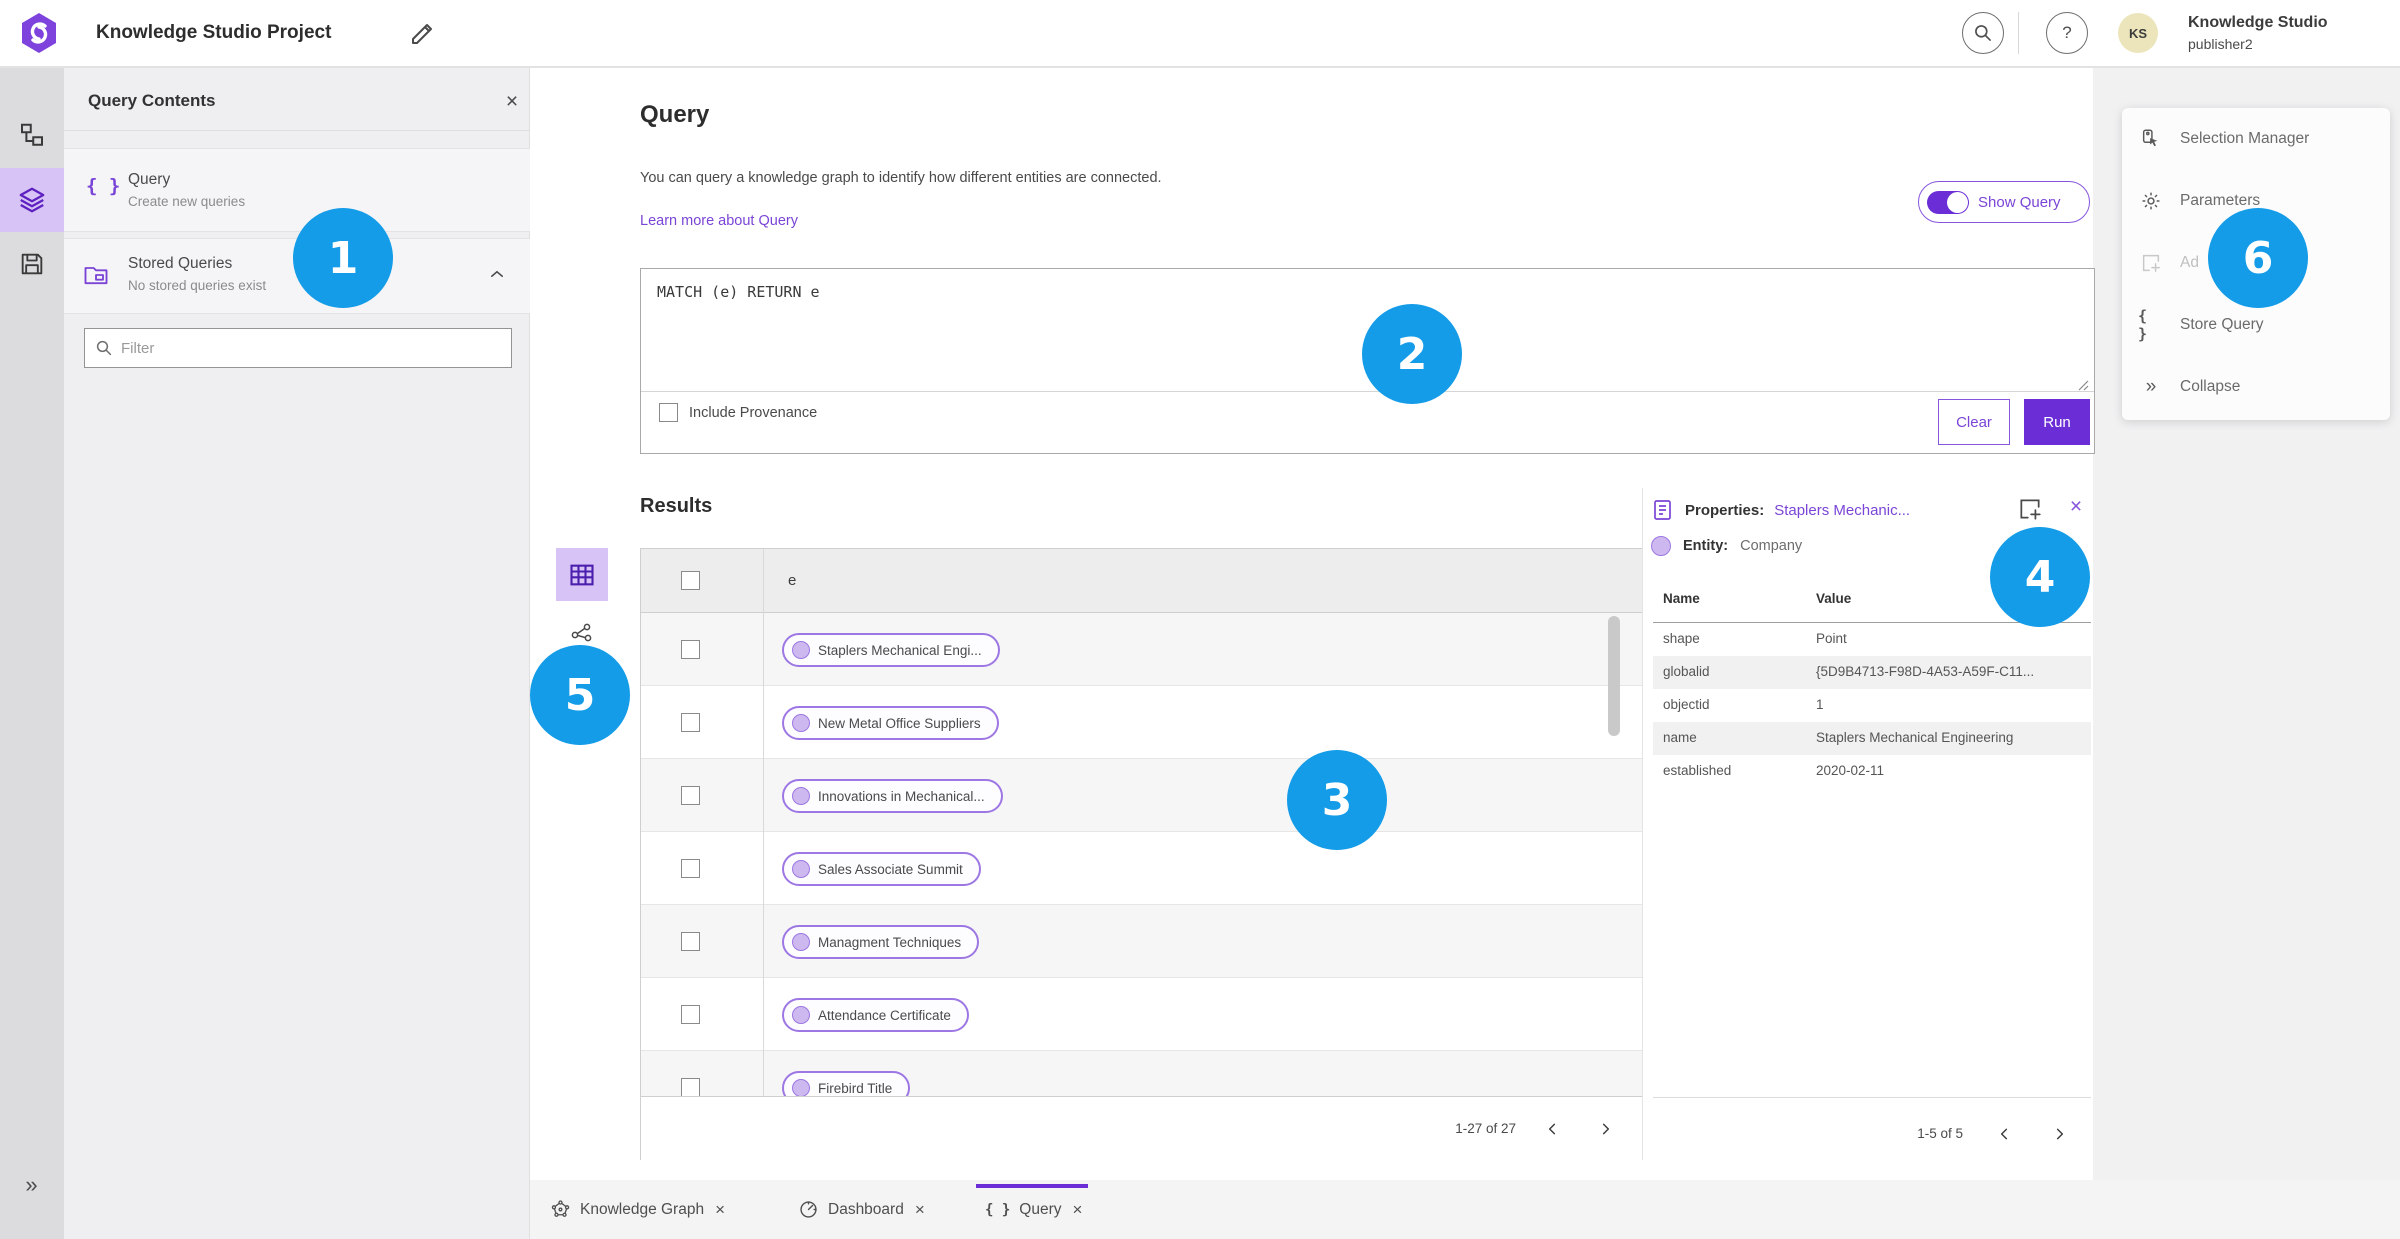 This screenshot has height=1239, width=2400. Describe the element at coordinates (2256, 139) in the screenshot. I see `menu-item-selection-manager: Selection Manager` at that location.